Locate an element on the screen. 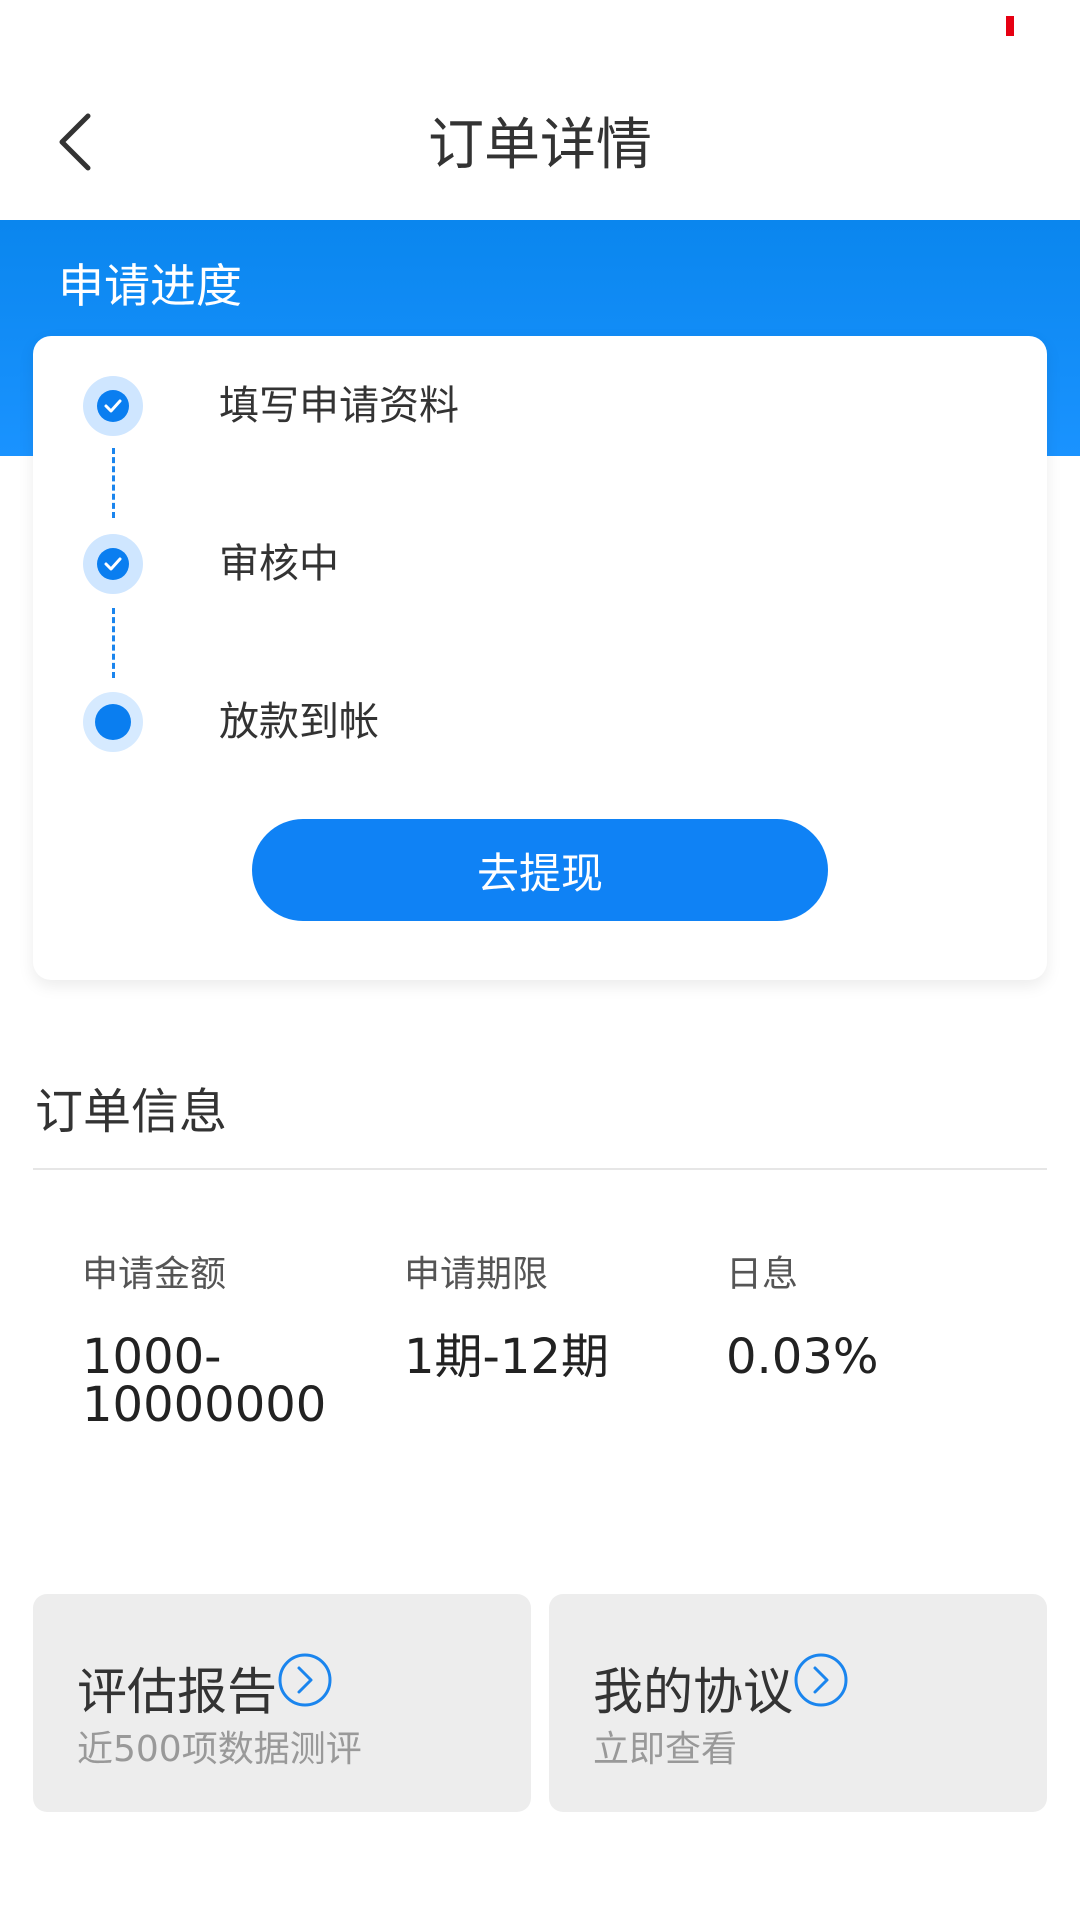 This screenshot has height=1920, width=1080. my-agreement-card: 我的协议 立即查看 is located at coordinates (798, 1703).